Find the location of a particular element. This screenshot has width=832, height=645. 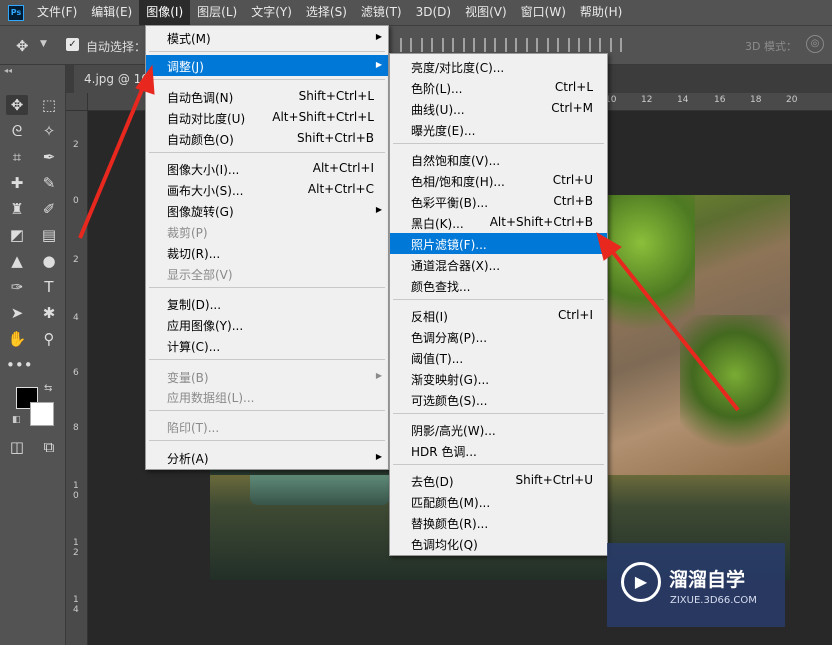

watermark-url: ZIXUE.3D66.COM is located at coordinates (713, 600).